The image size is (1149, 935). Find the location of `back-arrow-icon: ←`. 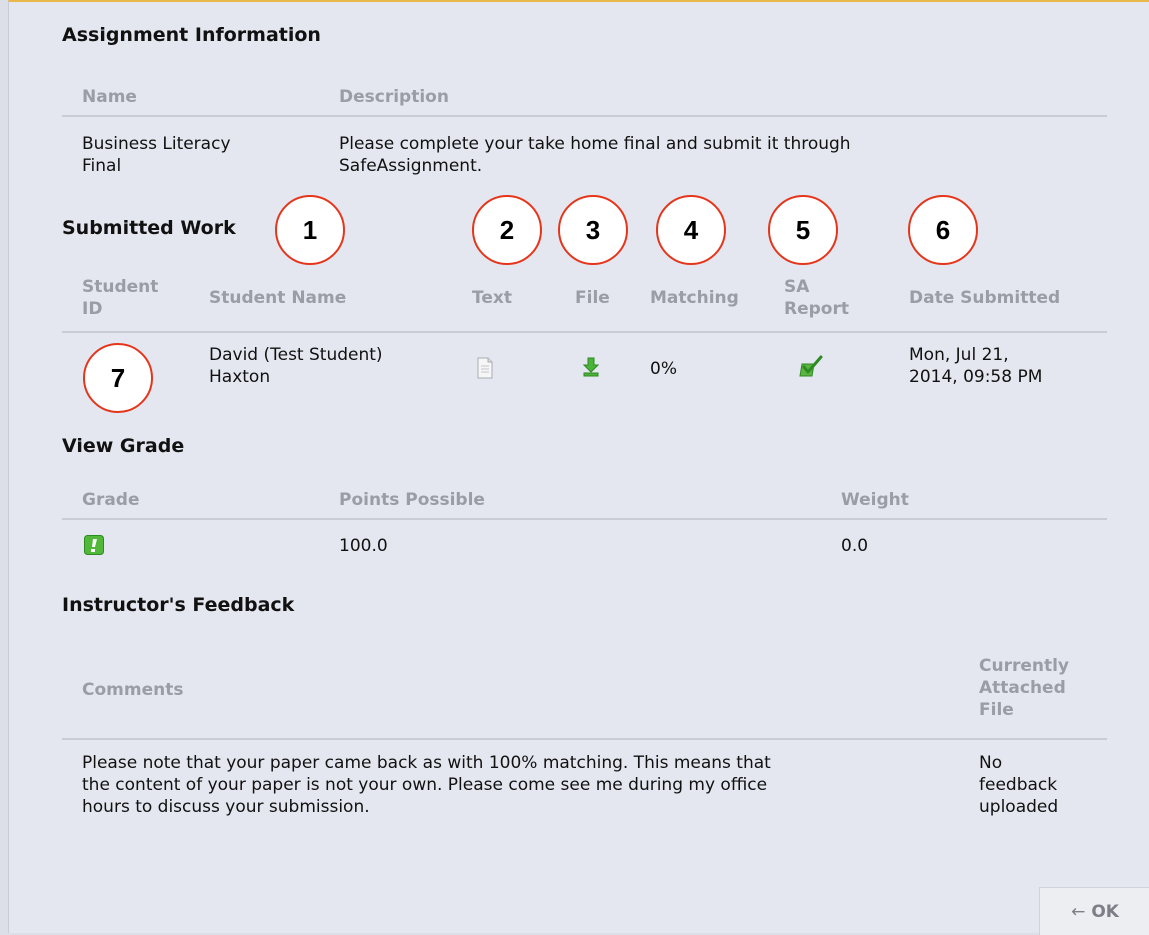

back-arrow-icon: ← is located at coordinates (1078, 911).